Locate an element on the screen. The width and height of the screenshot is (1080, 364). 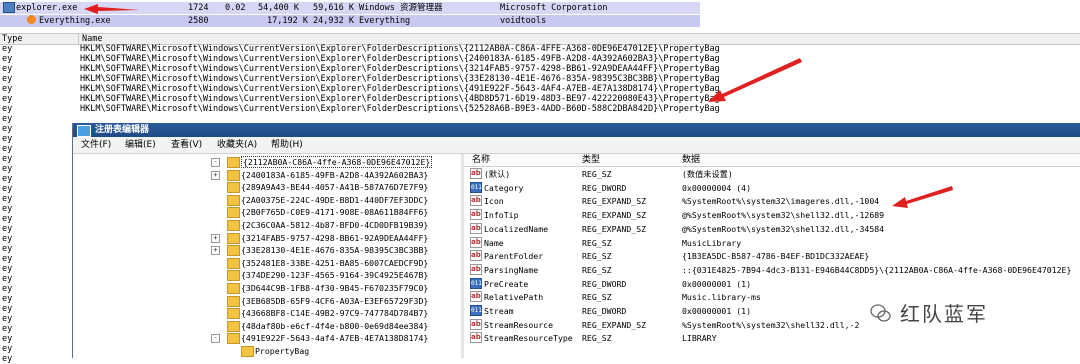
watermark-text: 红队蓝军 is located at coordinates (944, 314).